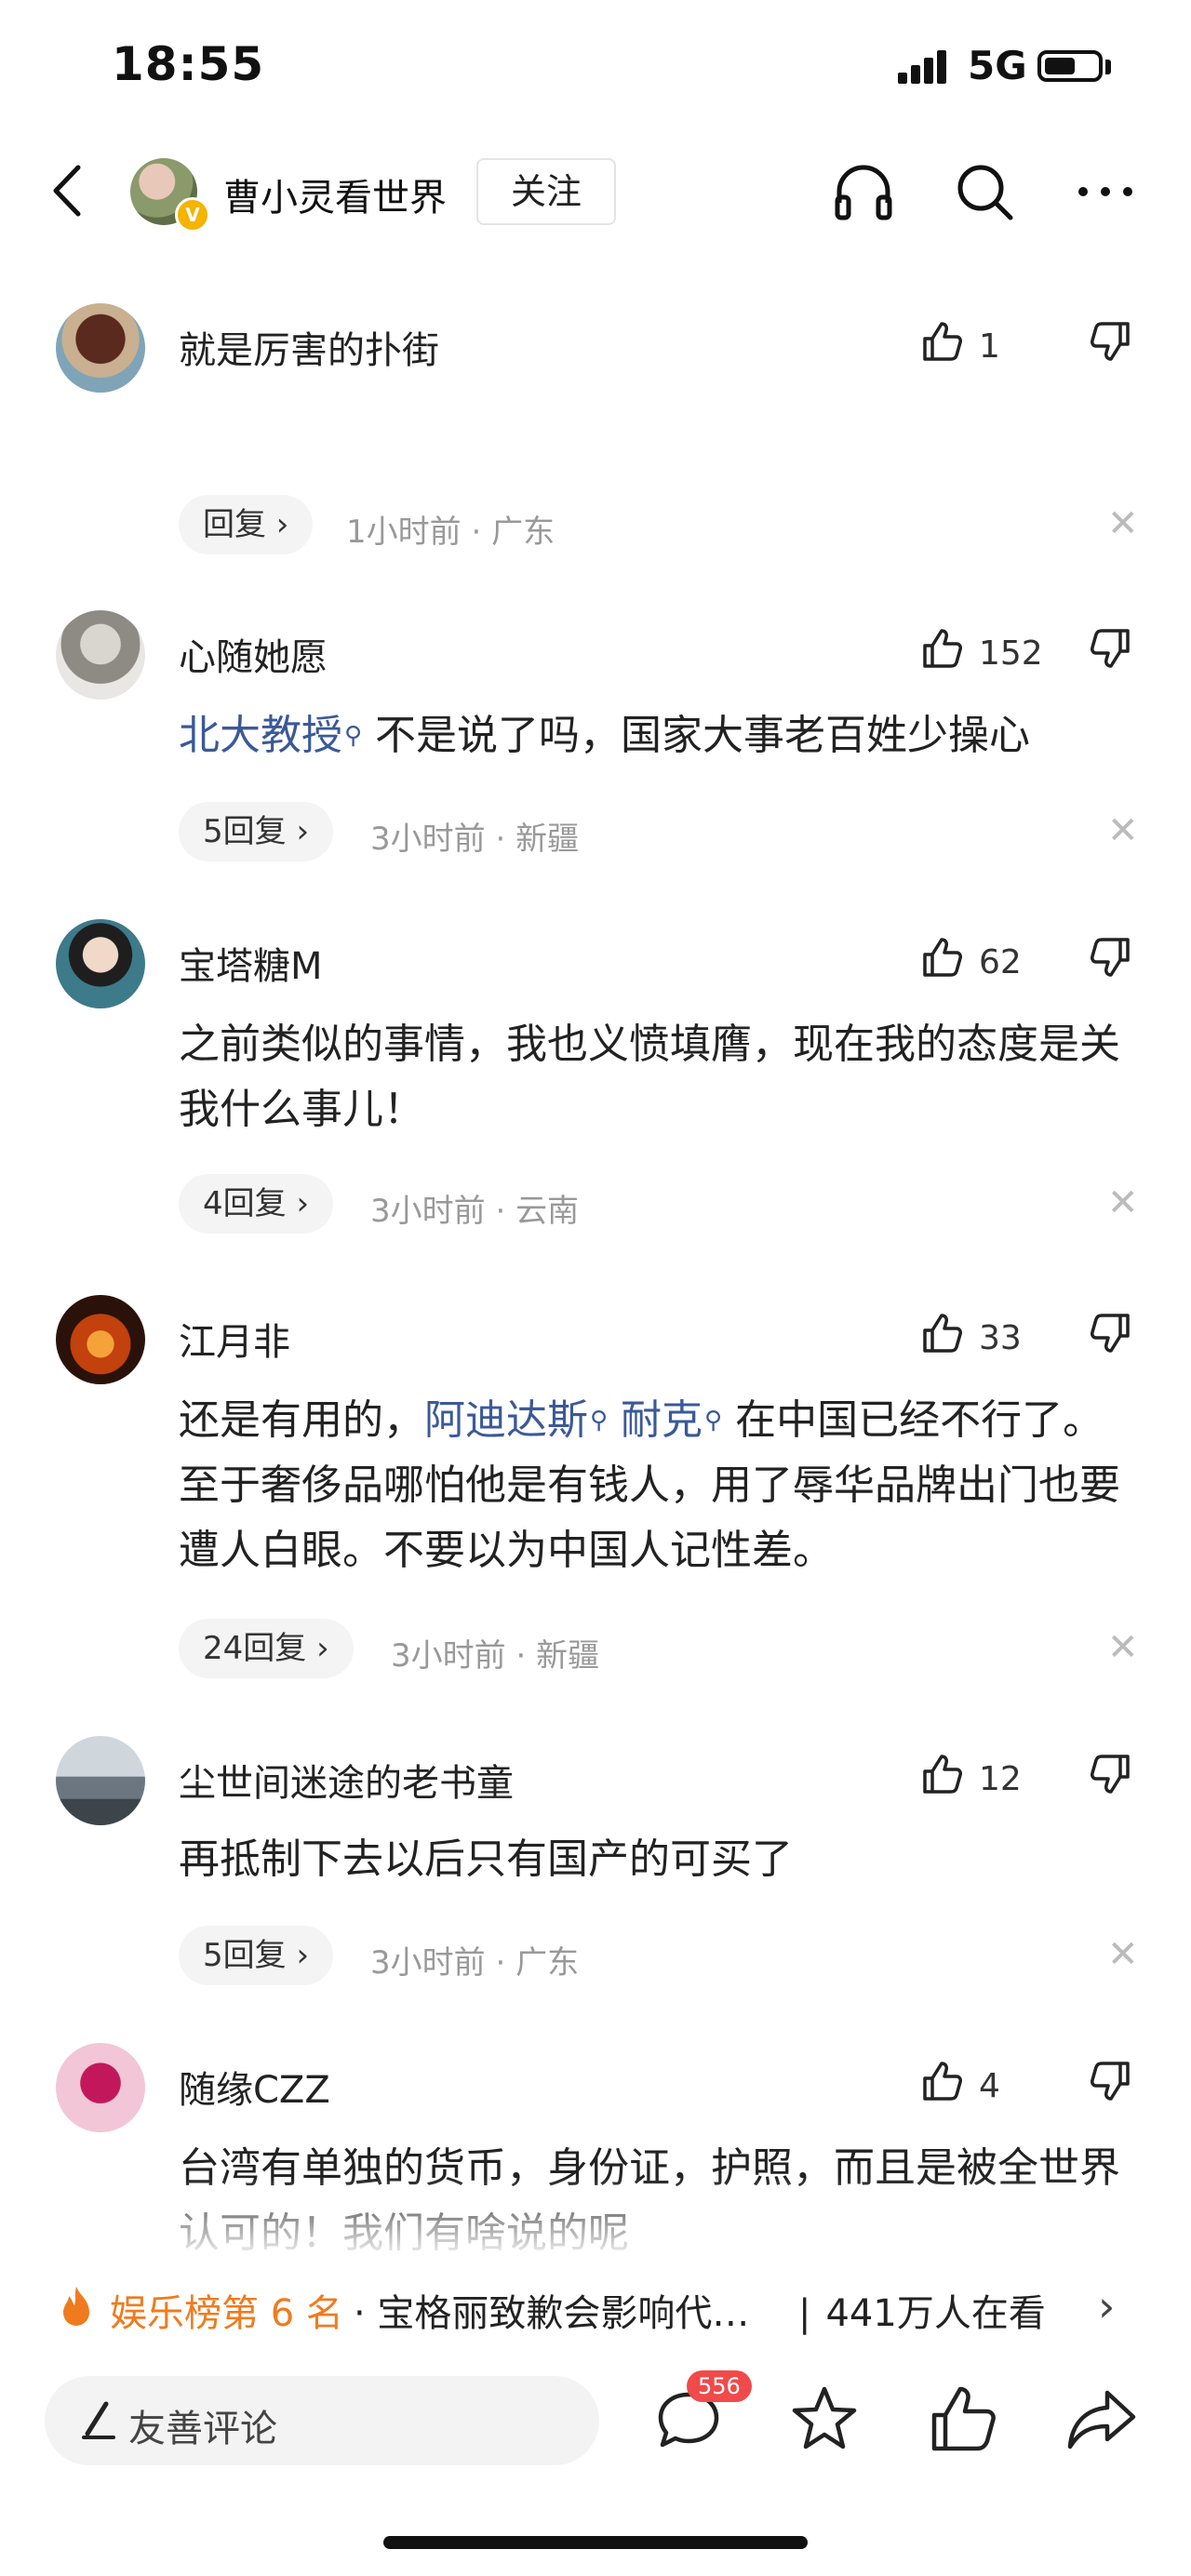  What do you see at coordinates (226, 2313) in the screenshot?
I see `hot-rank-label: 娱乐榜第 6 名` at bounding box center [226, 2313].